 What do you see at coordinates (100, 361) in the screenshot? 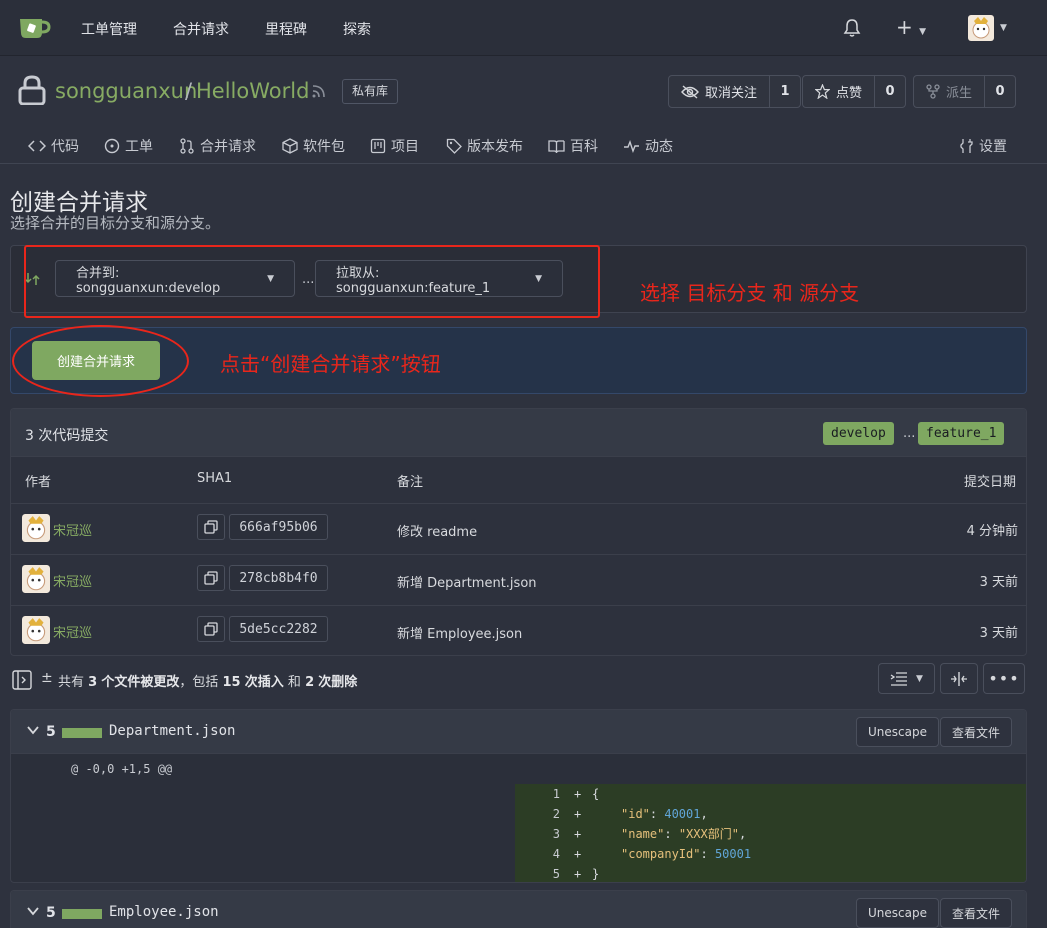
I see `annotation-highlight-ellipse` at bounding box center [100, 361].